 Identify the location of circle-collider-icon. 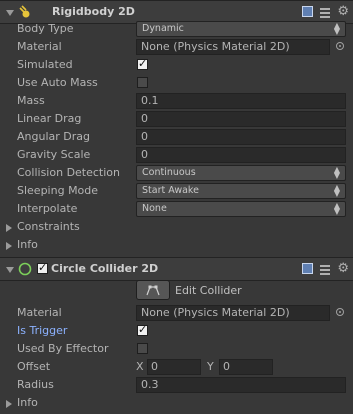
(25, 269).